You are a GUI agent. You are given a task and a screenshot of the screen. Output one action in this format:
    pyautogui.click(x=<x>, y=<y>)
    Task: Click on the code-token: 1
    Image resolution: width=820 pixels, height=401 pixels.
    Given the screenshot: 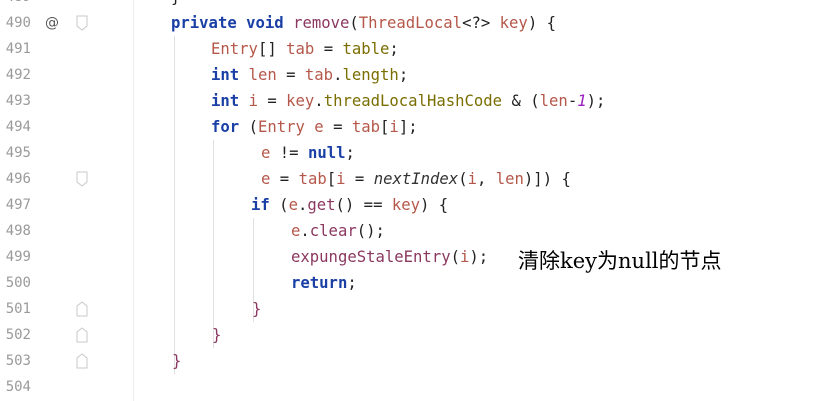 What is the action you would take?
    pyautogui.click(x=582, y=101)
    